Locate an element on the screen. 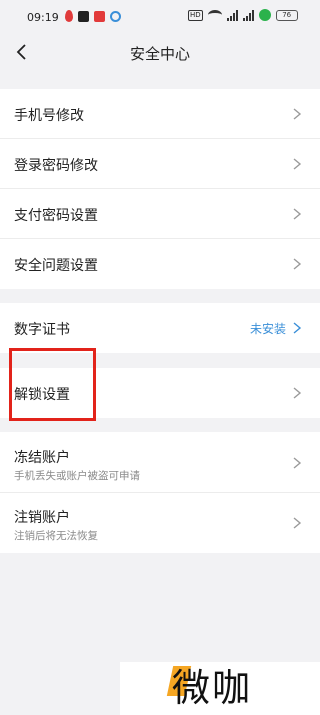  list-item-label: 安全问题设置 is located at coordinates (56, 266).